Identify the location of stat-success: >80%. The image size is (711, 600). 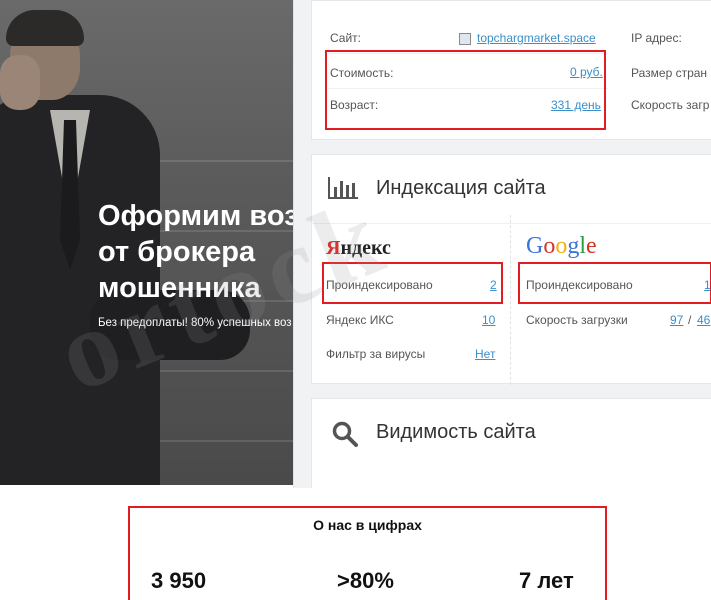
(365, 580).